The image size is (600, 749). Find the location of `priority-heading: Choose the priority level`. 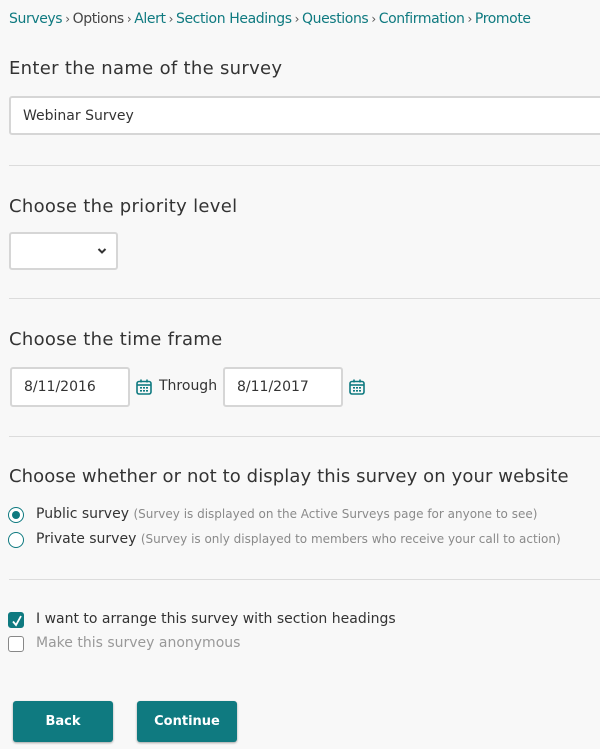

priority-heading: Choose the priority level is located at coordinates (123, 206).